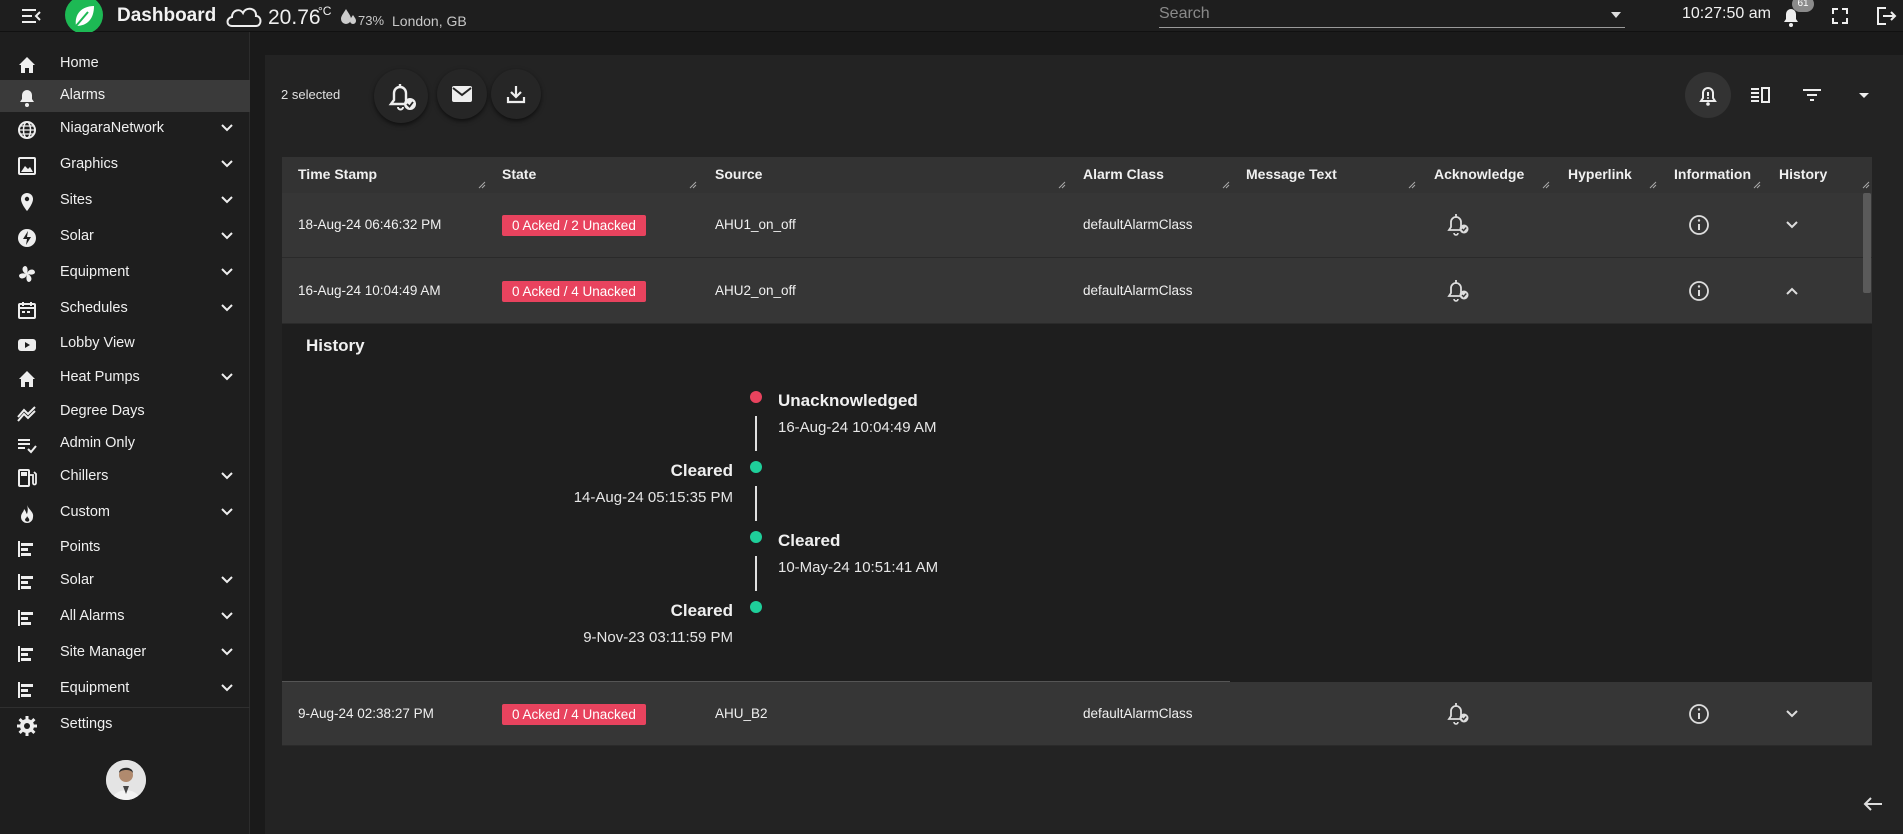 The width and height of the screenshot is (1903, 834). What do you see at coordinates (92, 616) in the screenshot?
I see `sidebar-item-label: All Alarms` at bounding box center [92, 616].